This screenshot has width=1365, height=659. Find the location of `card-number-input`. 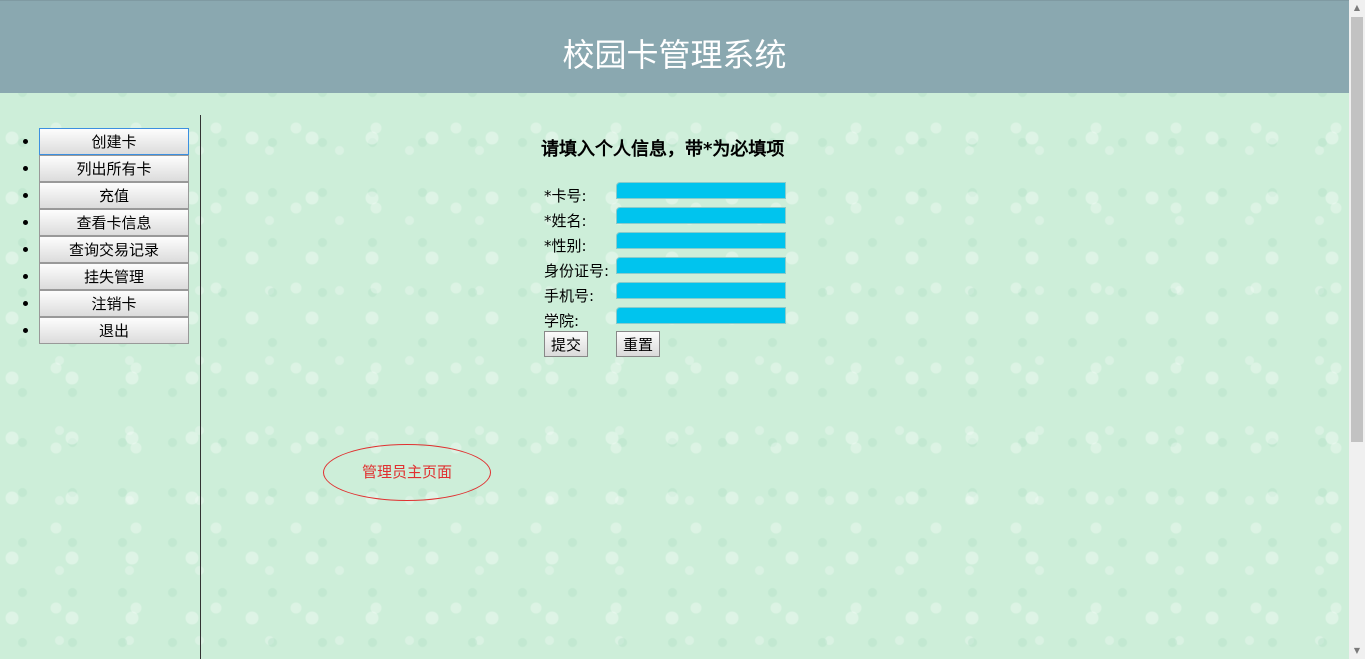

card-number-input is located at coordinates (701, 190).